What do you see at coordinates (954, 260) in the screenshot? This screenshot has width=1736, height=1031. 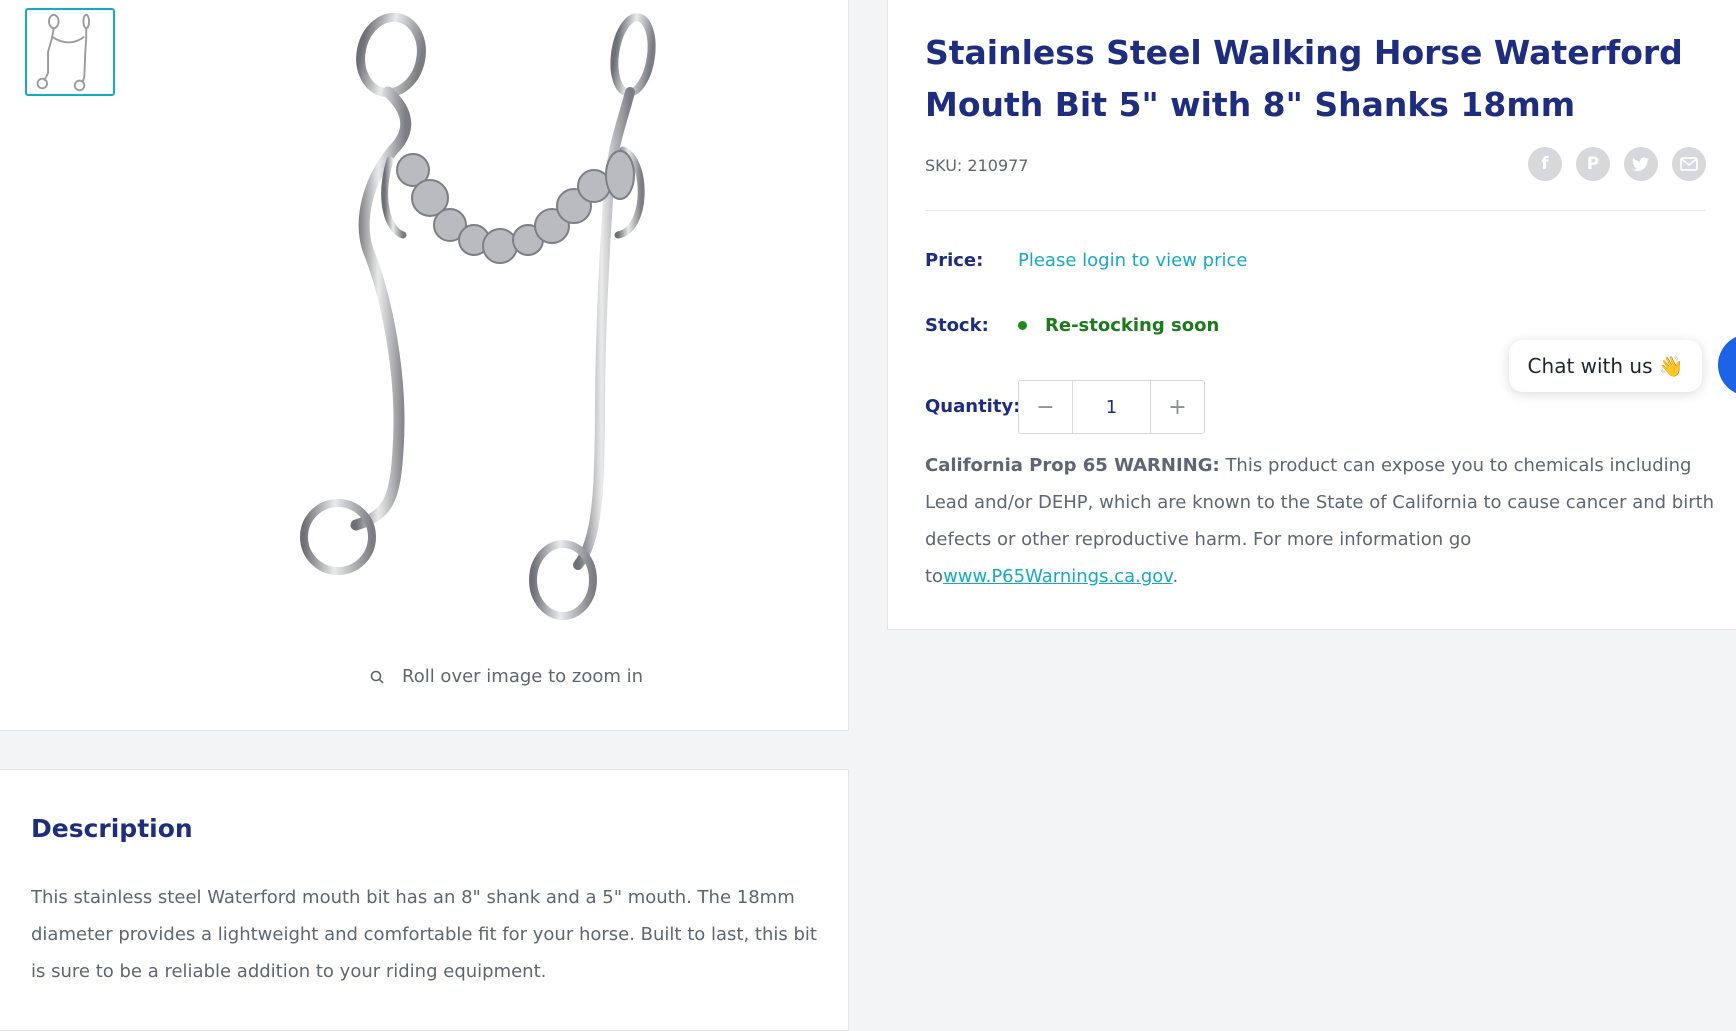 I see `price-label: Price:` at bounding box center [954, 260].